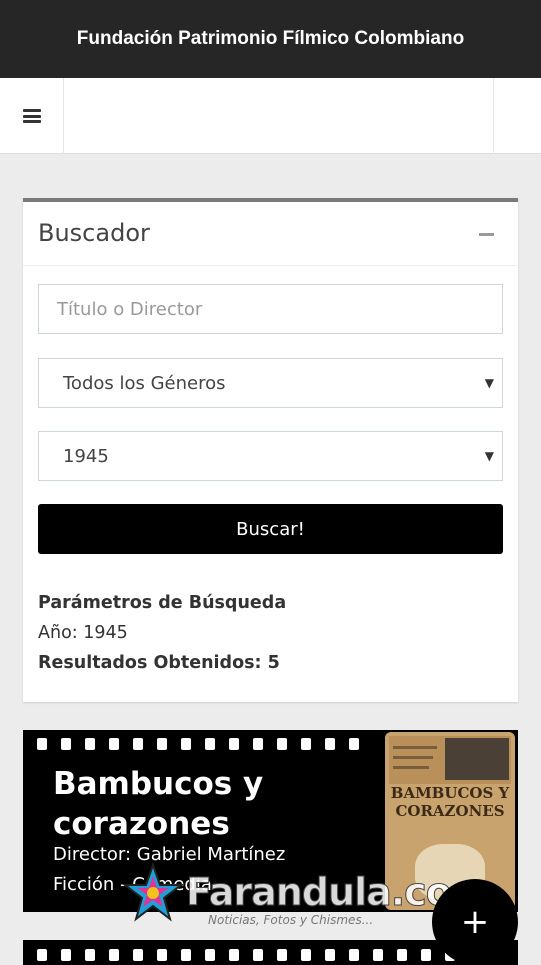 This screenshot has width=541, height=965. Describe the element at coordinates (450, 802) in the screenshot. I see `poster-title: BAMBUCOS Y CORAZONES` at that location.